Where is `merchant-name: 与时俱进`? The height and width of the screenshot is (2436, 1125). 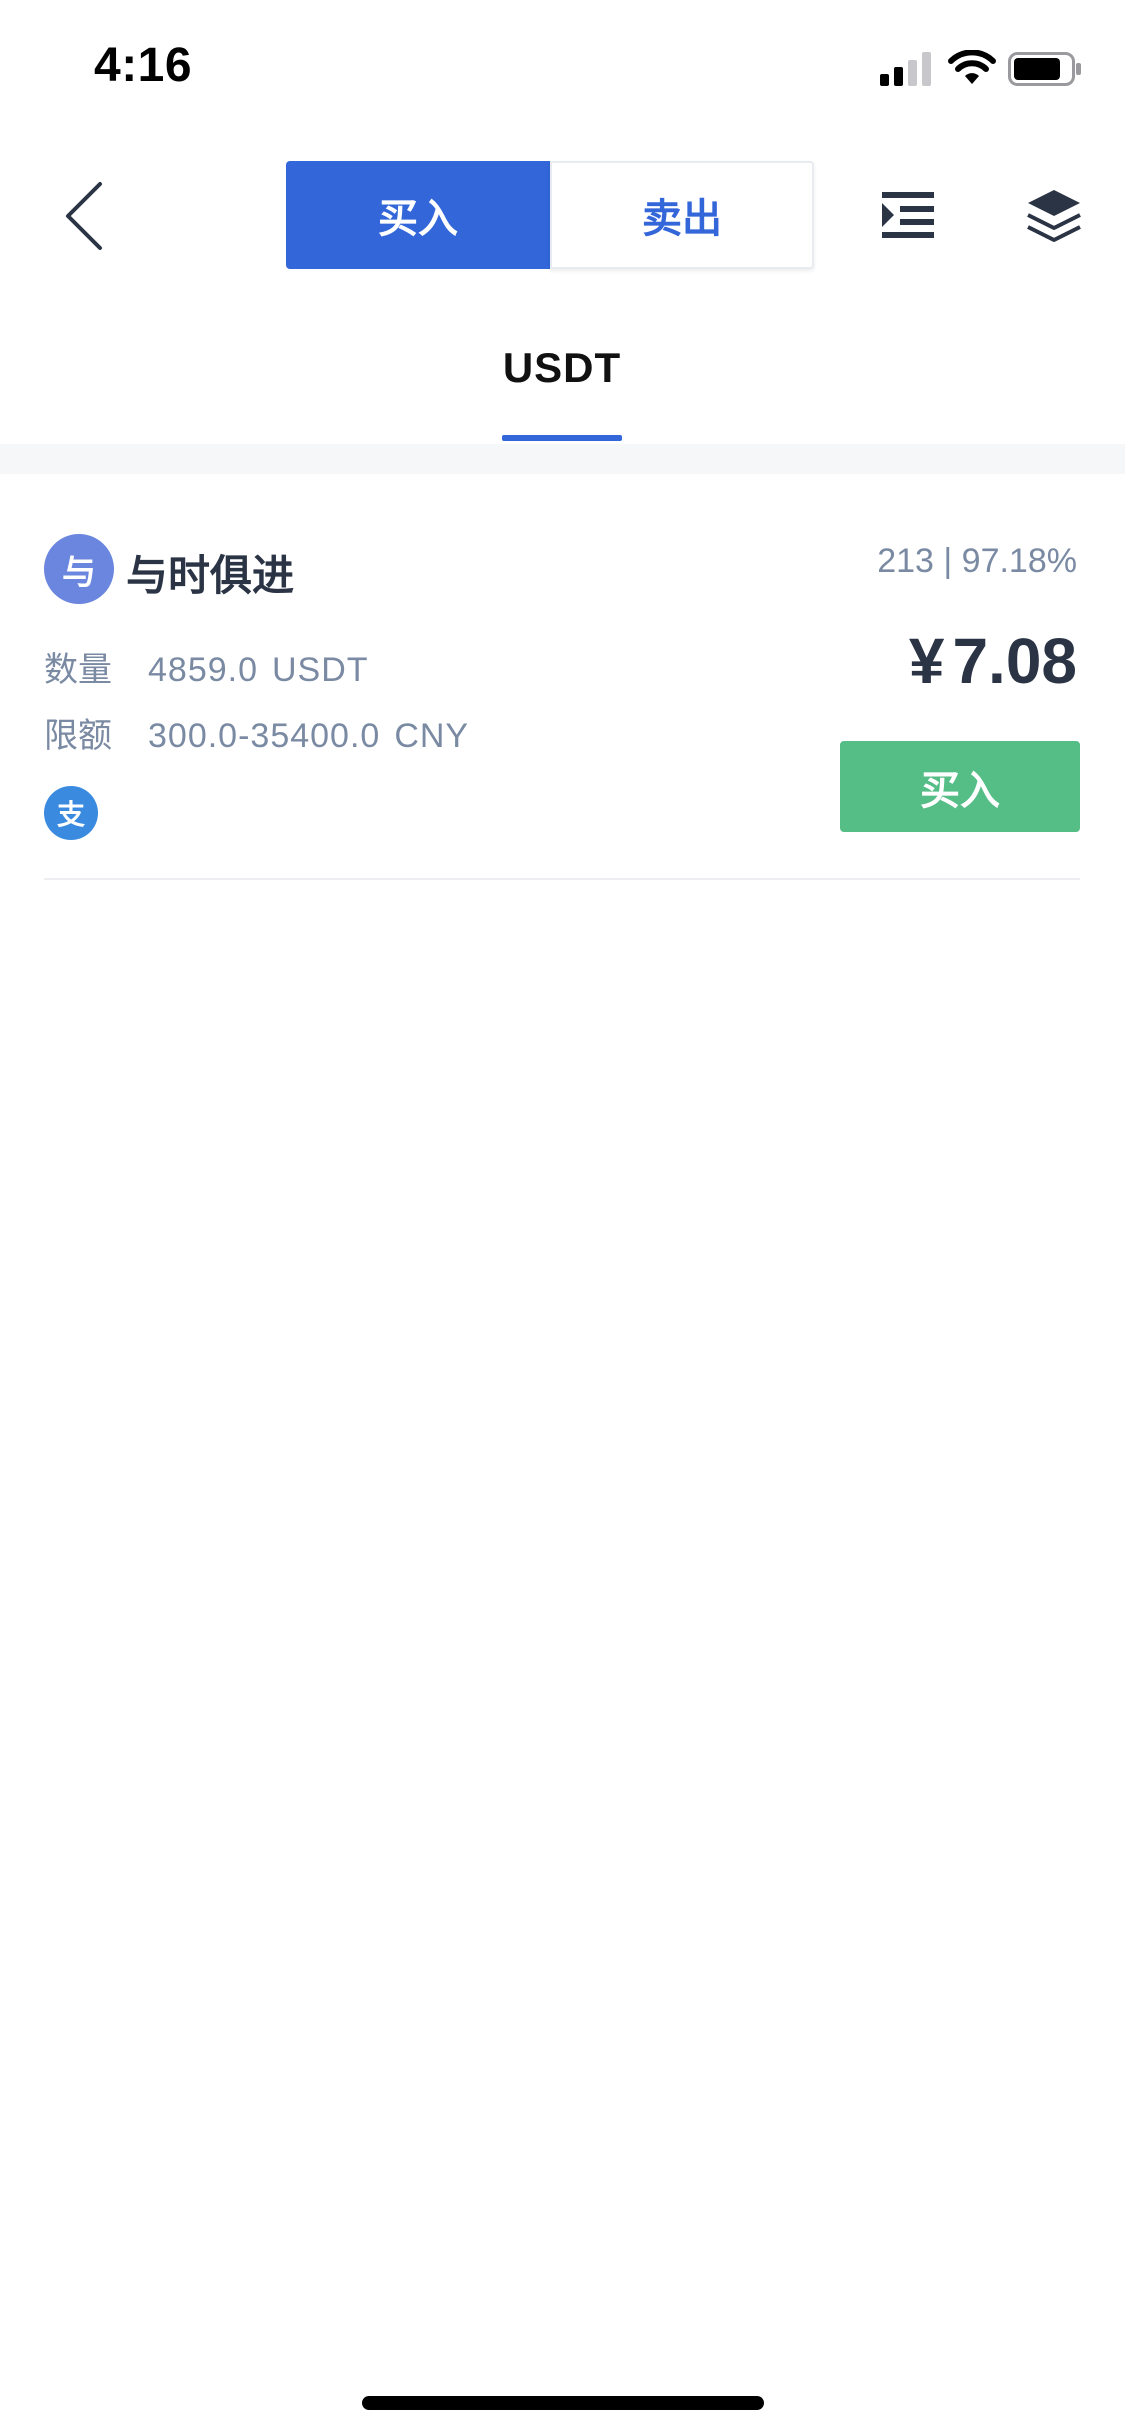 merchant-name: 与时俱进 is located at coordinates (210, 572).